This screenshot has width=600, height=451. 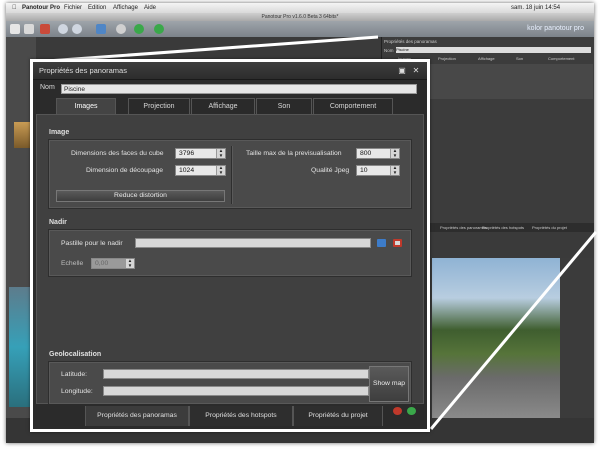 What do you see at coordinates (353, 106) in the screenshot?
I see `tab-comportement: Comportement` at bounding box center [353, 106].